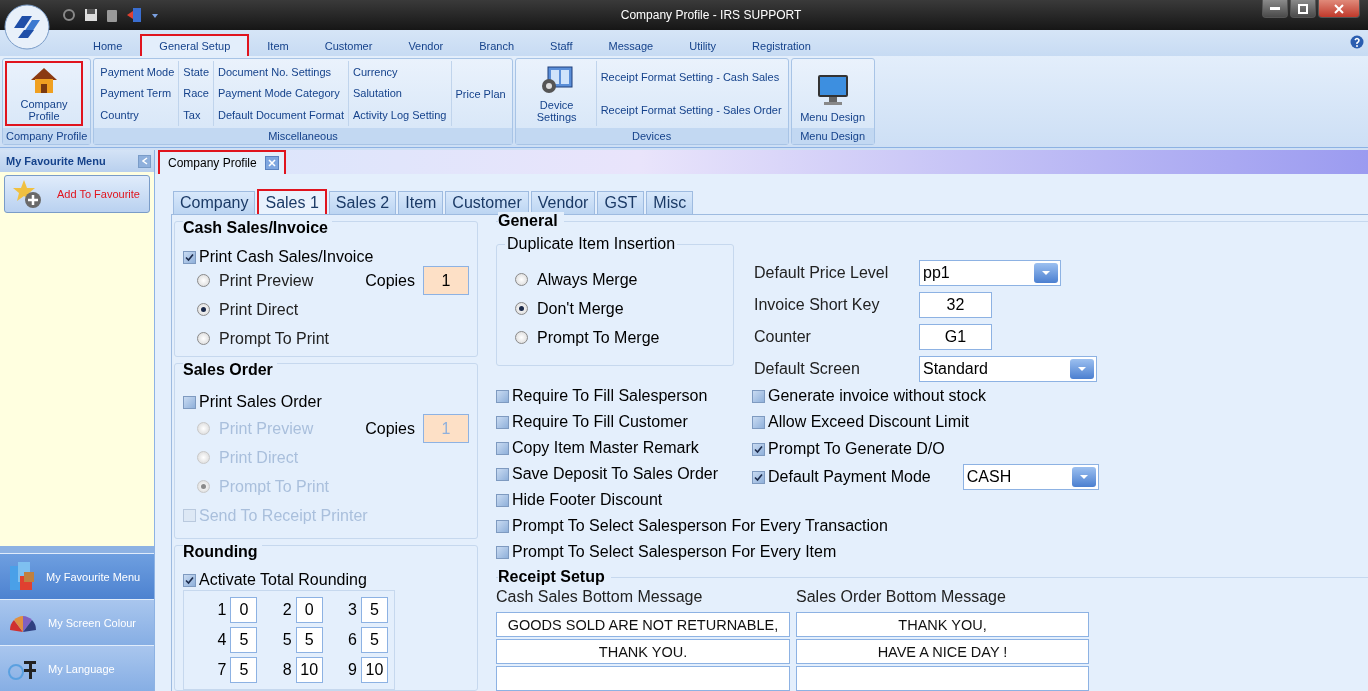  Describe the element at coordinates (222, 162) in the screenshot. I see `document-tab: Company Profile` at that location.